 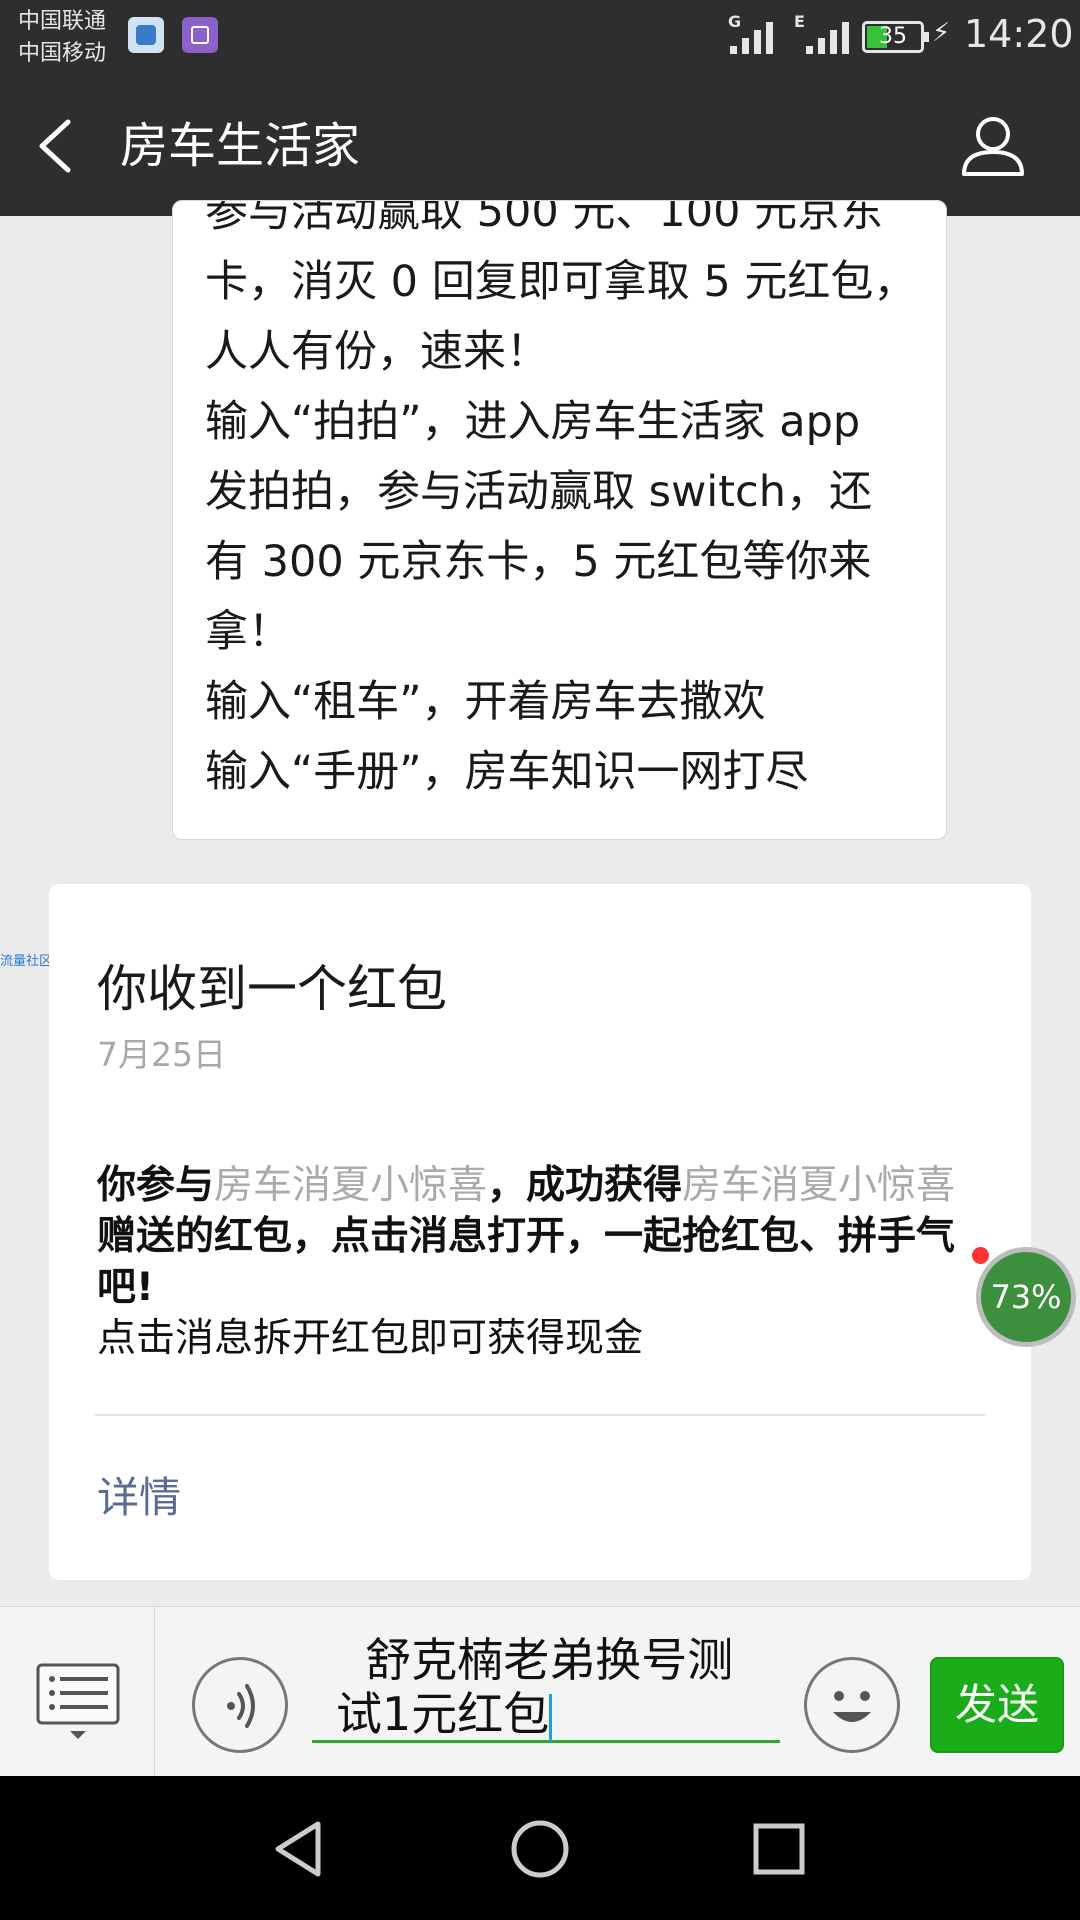 What do you see at coordinates (60, 146) in the screenshot?
I see `back-arrow-icon` at bounding box center [60, 146].